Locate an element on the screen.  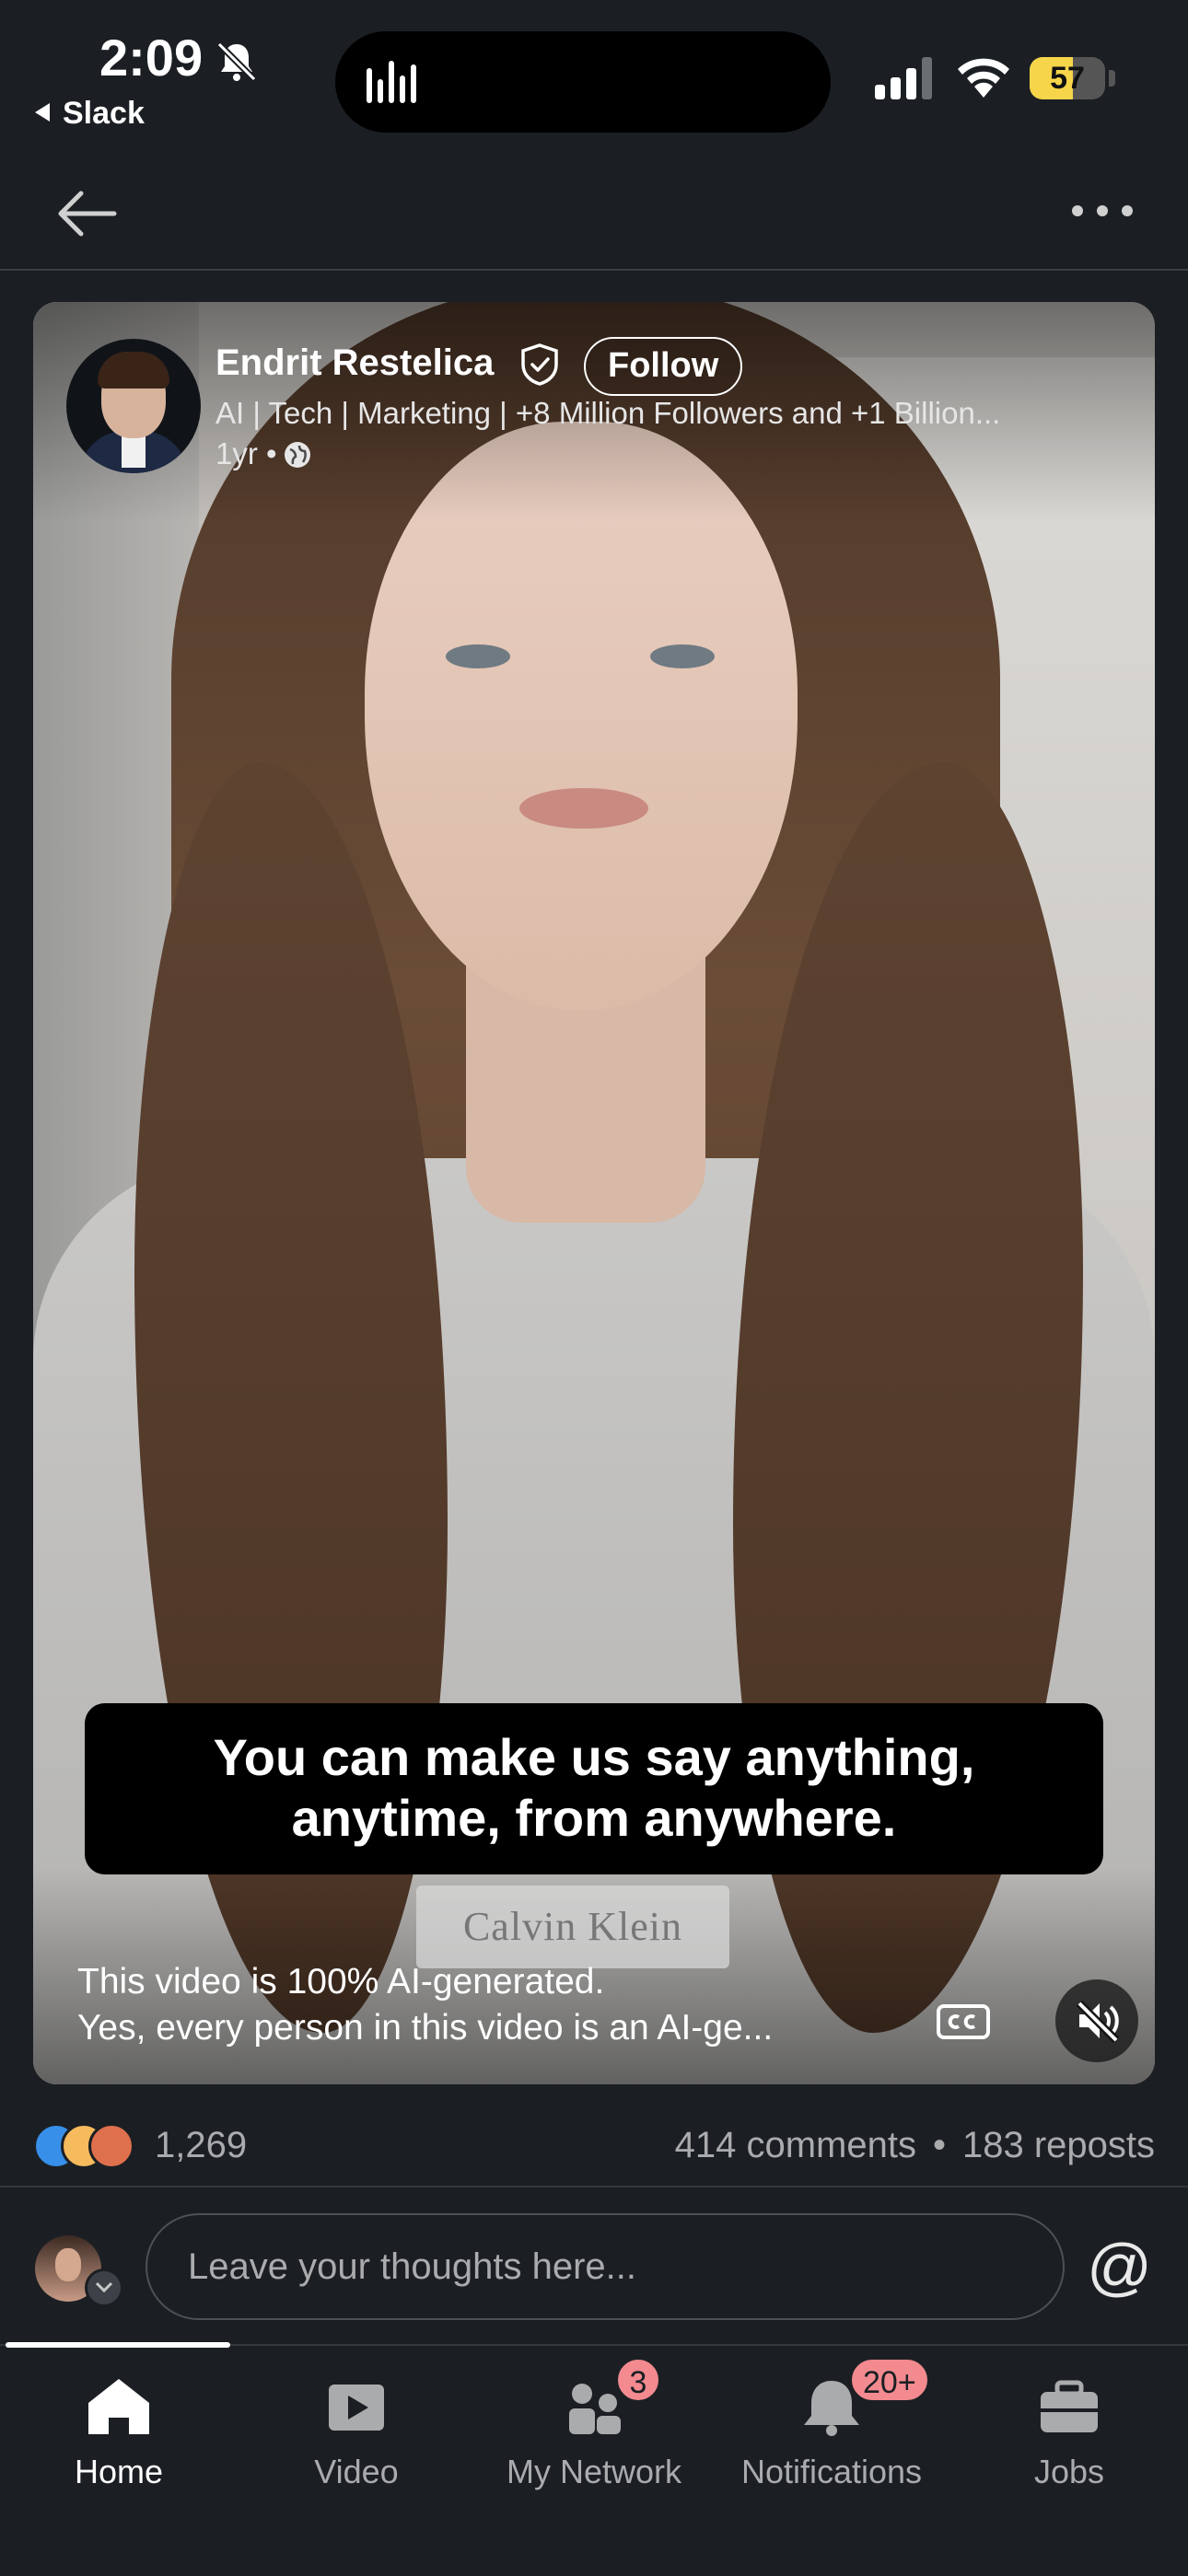
chevron-down-icon is located at coordinates (104, 2287).